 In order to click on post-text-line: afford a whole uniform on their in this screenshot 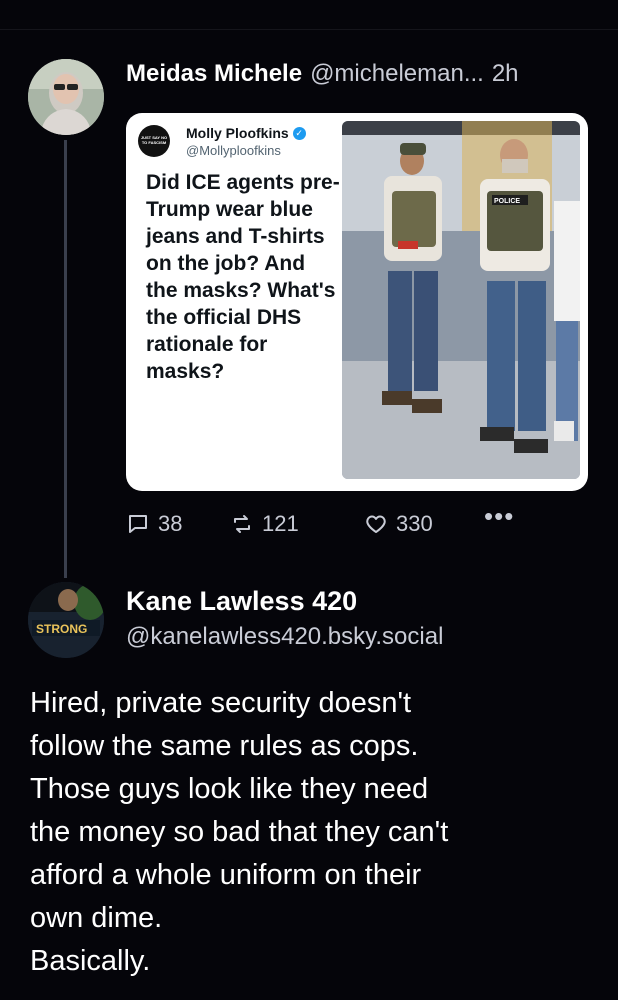, I will do `click(226, 875)`.